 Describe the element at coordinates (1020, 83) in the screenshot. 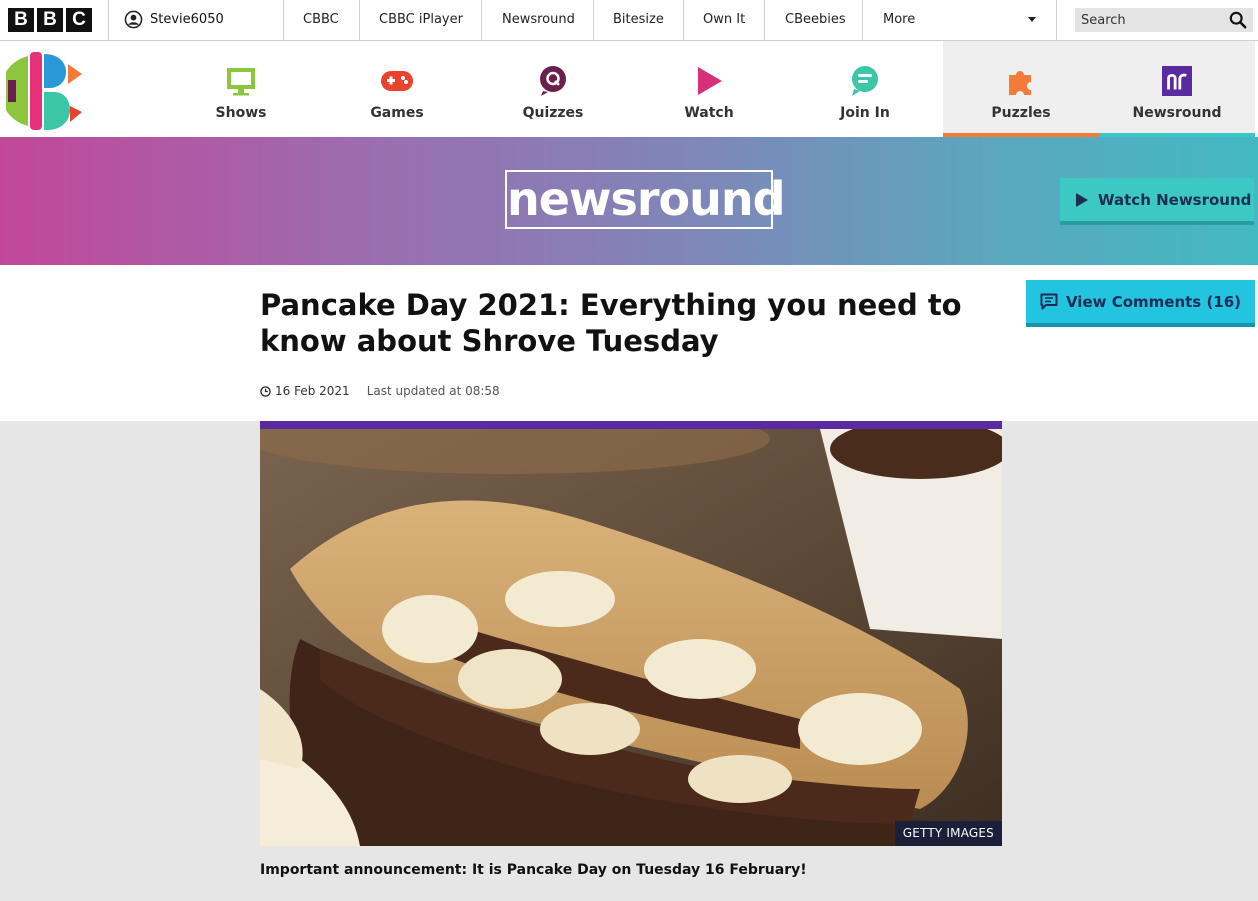

I see `puzzle-icon` at that location.